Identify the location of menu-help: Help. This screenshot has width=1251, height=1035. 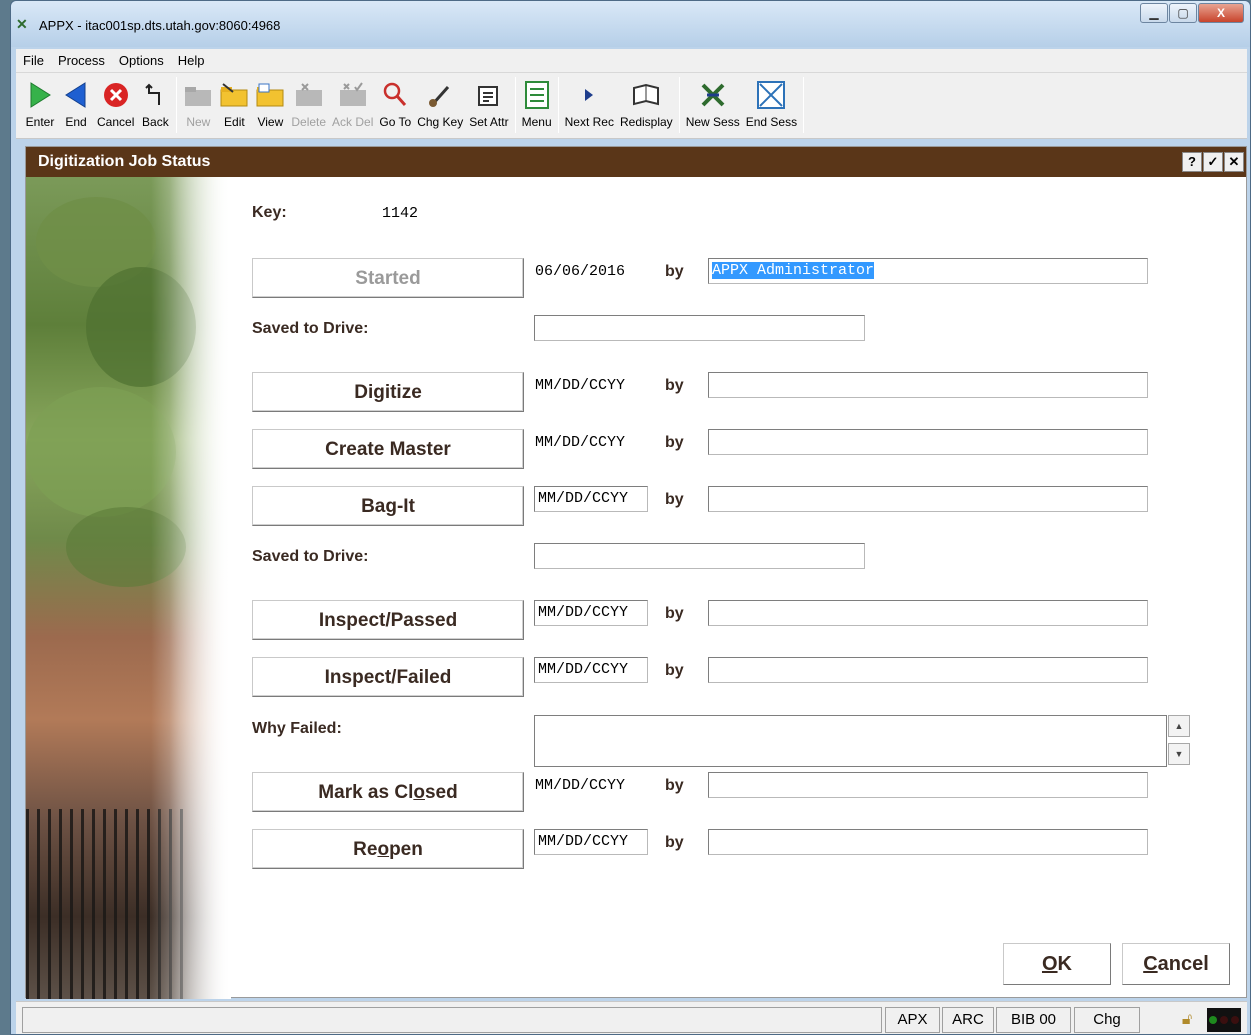
(191, 60).